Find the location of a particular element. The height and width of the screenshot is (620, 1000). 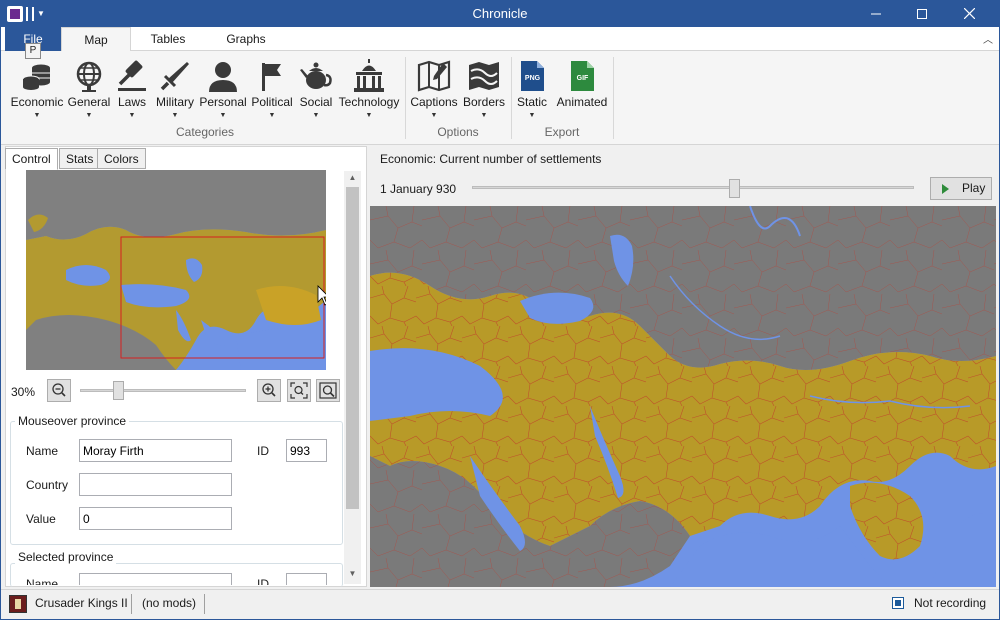

close-button is located at coordinates (969, 14).